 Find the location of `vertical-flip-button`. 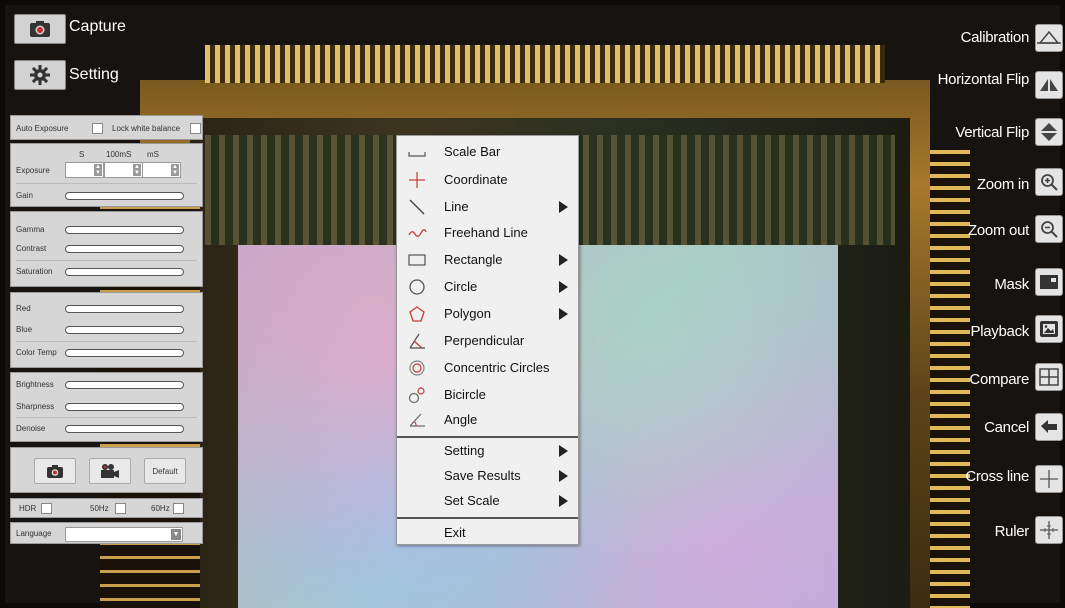

vertical-flip-button is located at coordinates (1049, 132).